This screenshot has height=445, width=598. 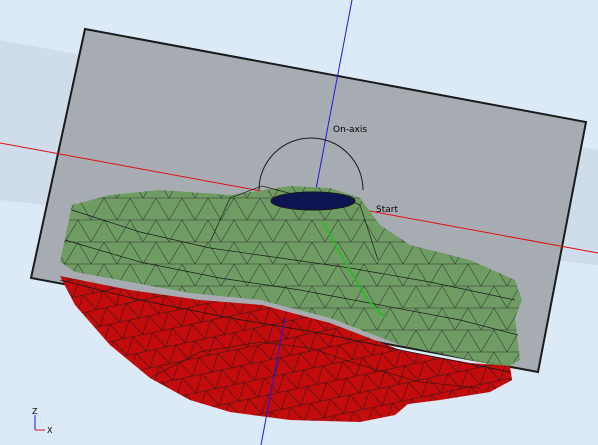 I want to click on on-axis-label: On-axis, so click(x=350, y=130).